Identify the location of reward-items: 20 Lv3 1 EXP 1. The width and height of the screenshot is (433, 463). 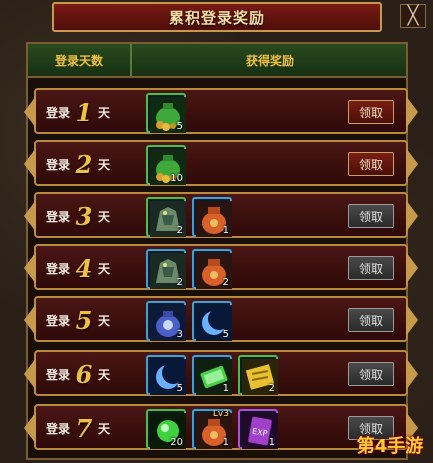
(212, 429).